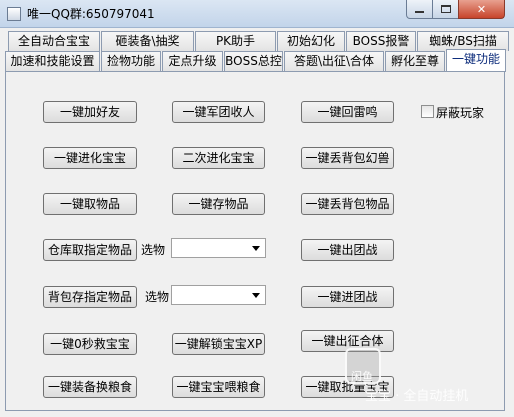  I want to click on store-items-button: 一键存物品, so click(218, 204).